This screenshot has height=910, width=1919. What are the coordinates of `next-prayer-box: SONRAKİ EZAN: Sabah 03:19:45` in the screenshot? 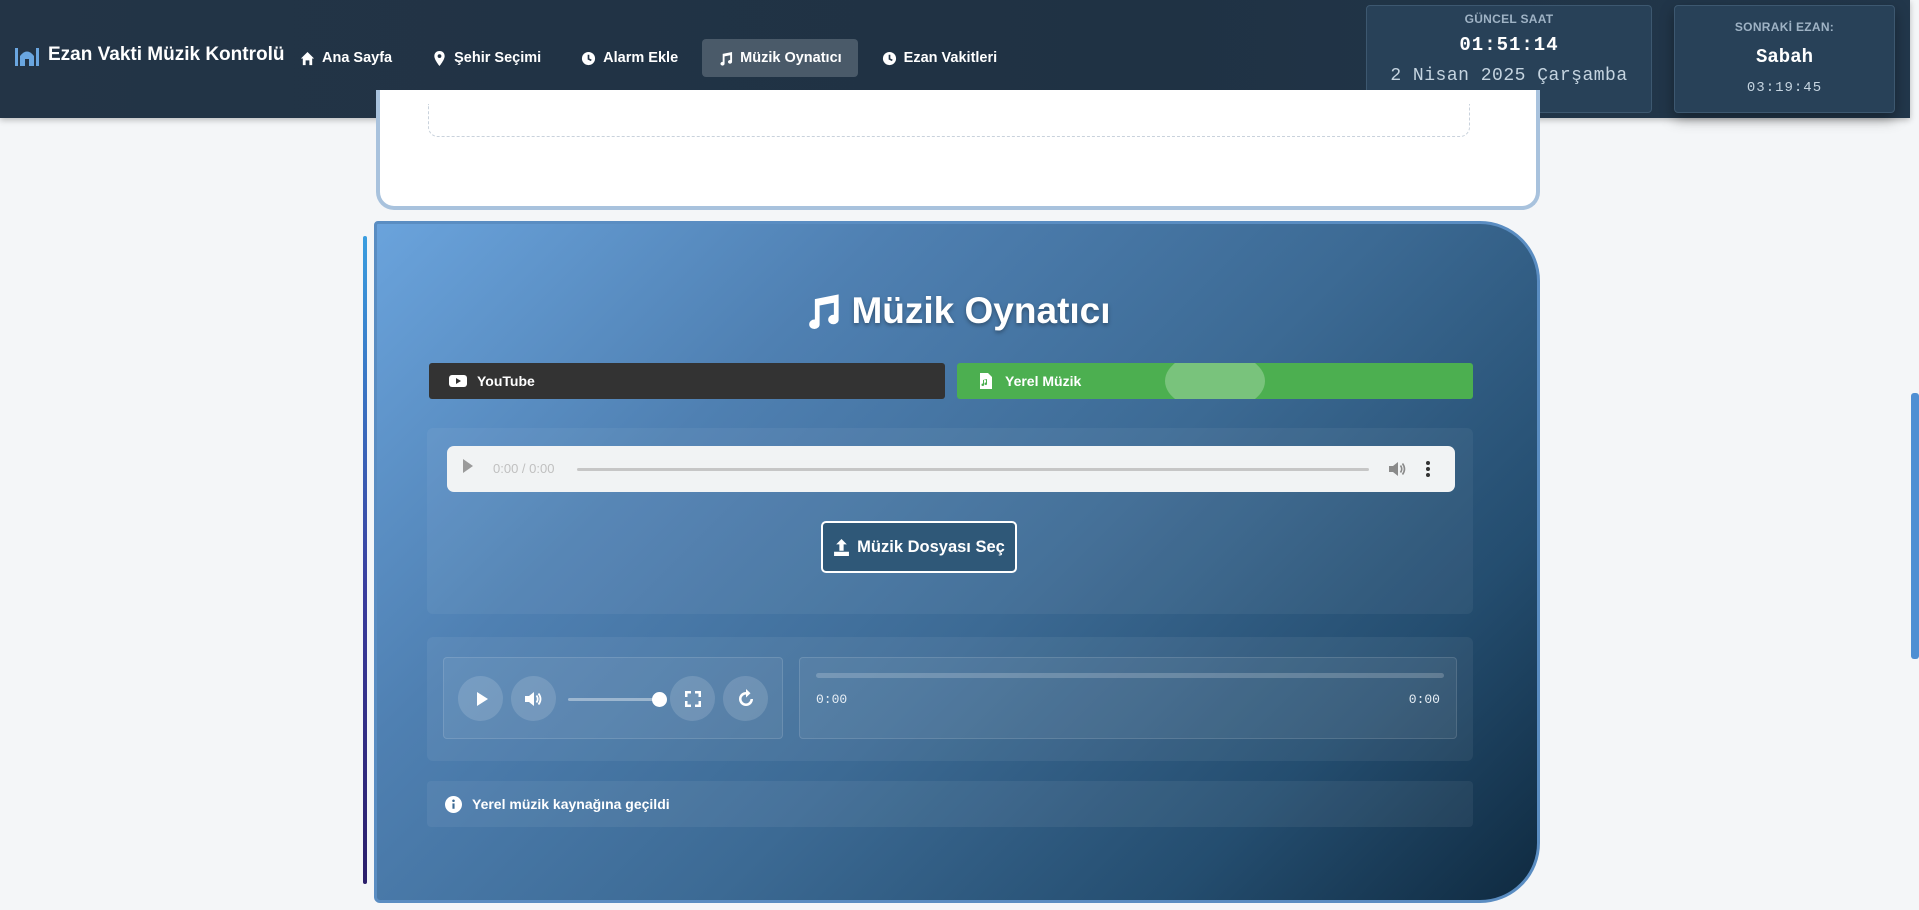 It's located at (1784, 59).